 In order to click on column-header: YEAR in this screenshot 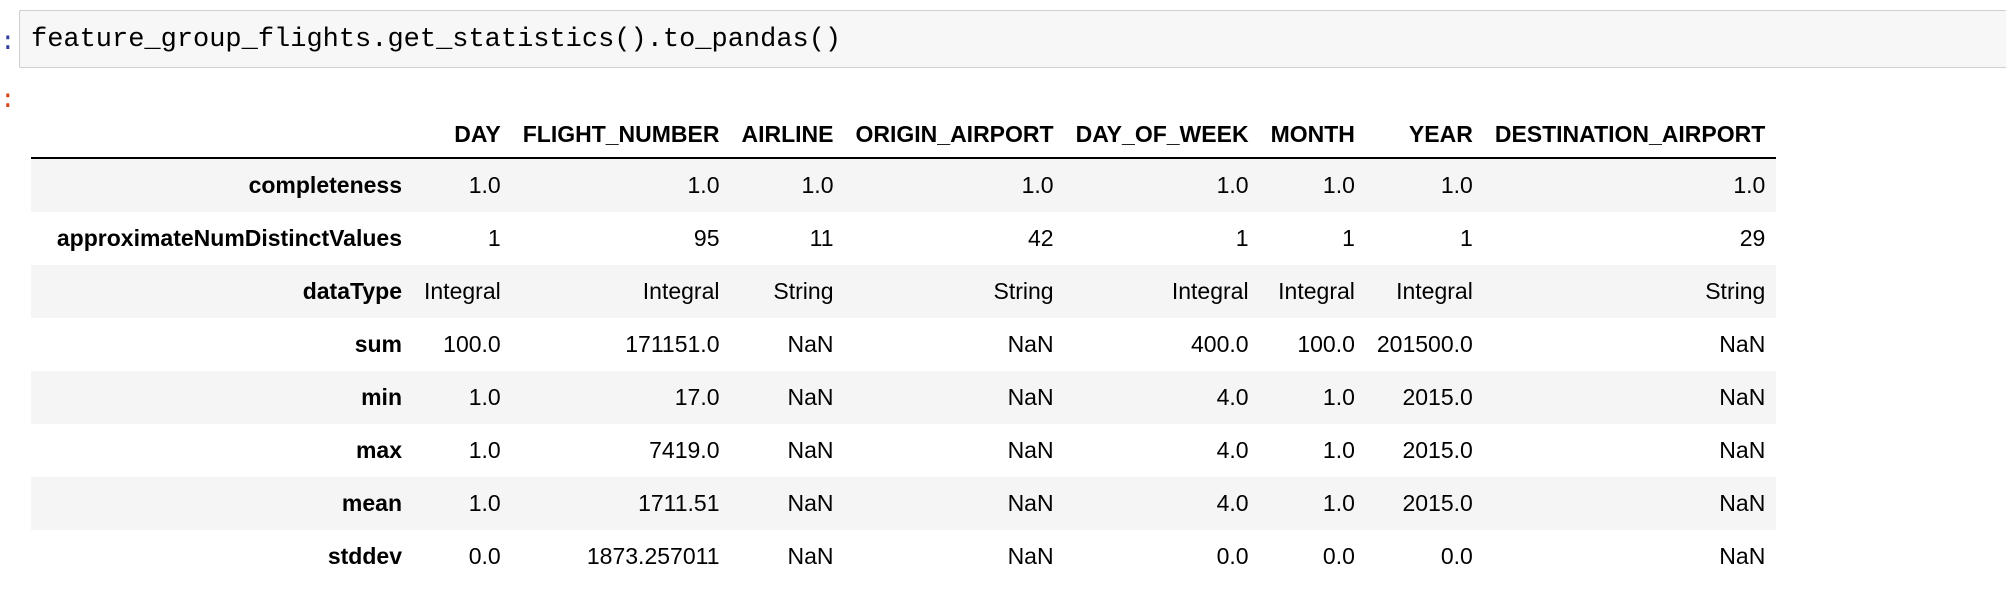, I will do `click(1424, 135)`.